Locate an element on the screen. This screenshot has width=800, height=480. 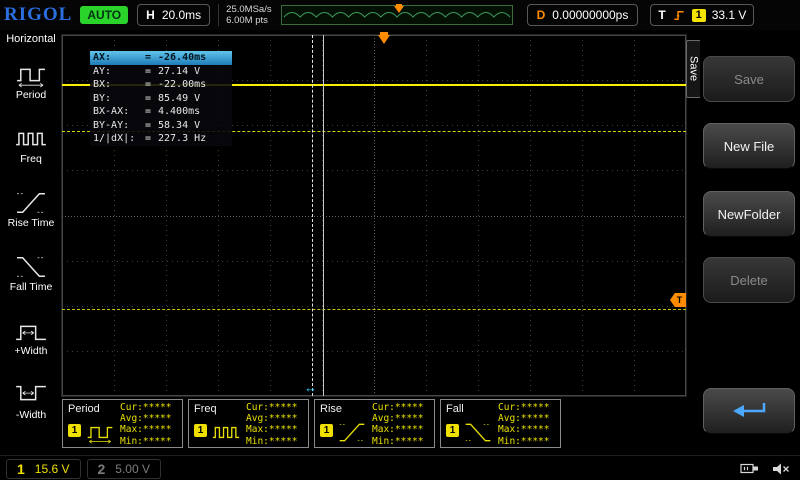
menu-button-label: Save is located at coordinates (749, 79).